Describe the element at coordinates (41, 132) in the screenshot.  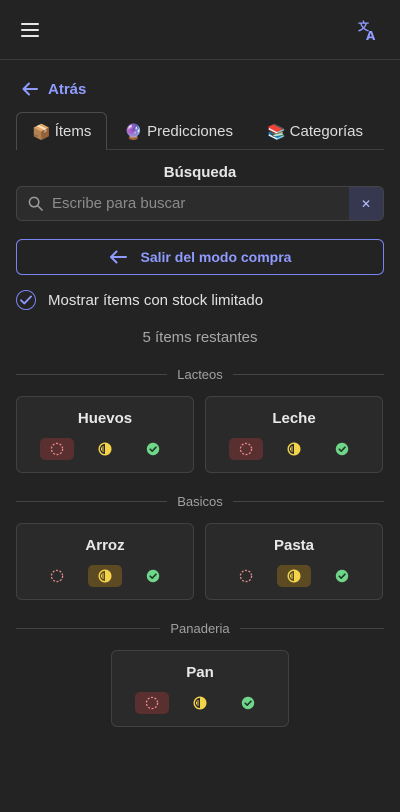
I see `package-icon: 📦` at that location.